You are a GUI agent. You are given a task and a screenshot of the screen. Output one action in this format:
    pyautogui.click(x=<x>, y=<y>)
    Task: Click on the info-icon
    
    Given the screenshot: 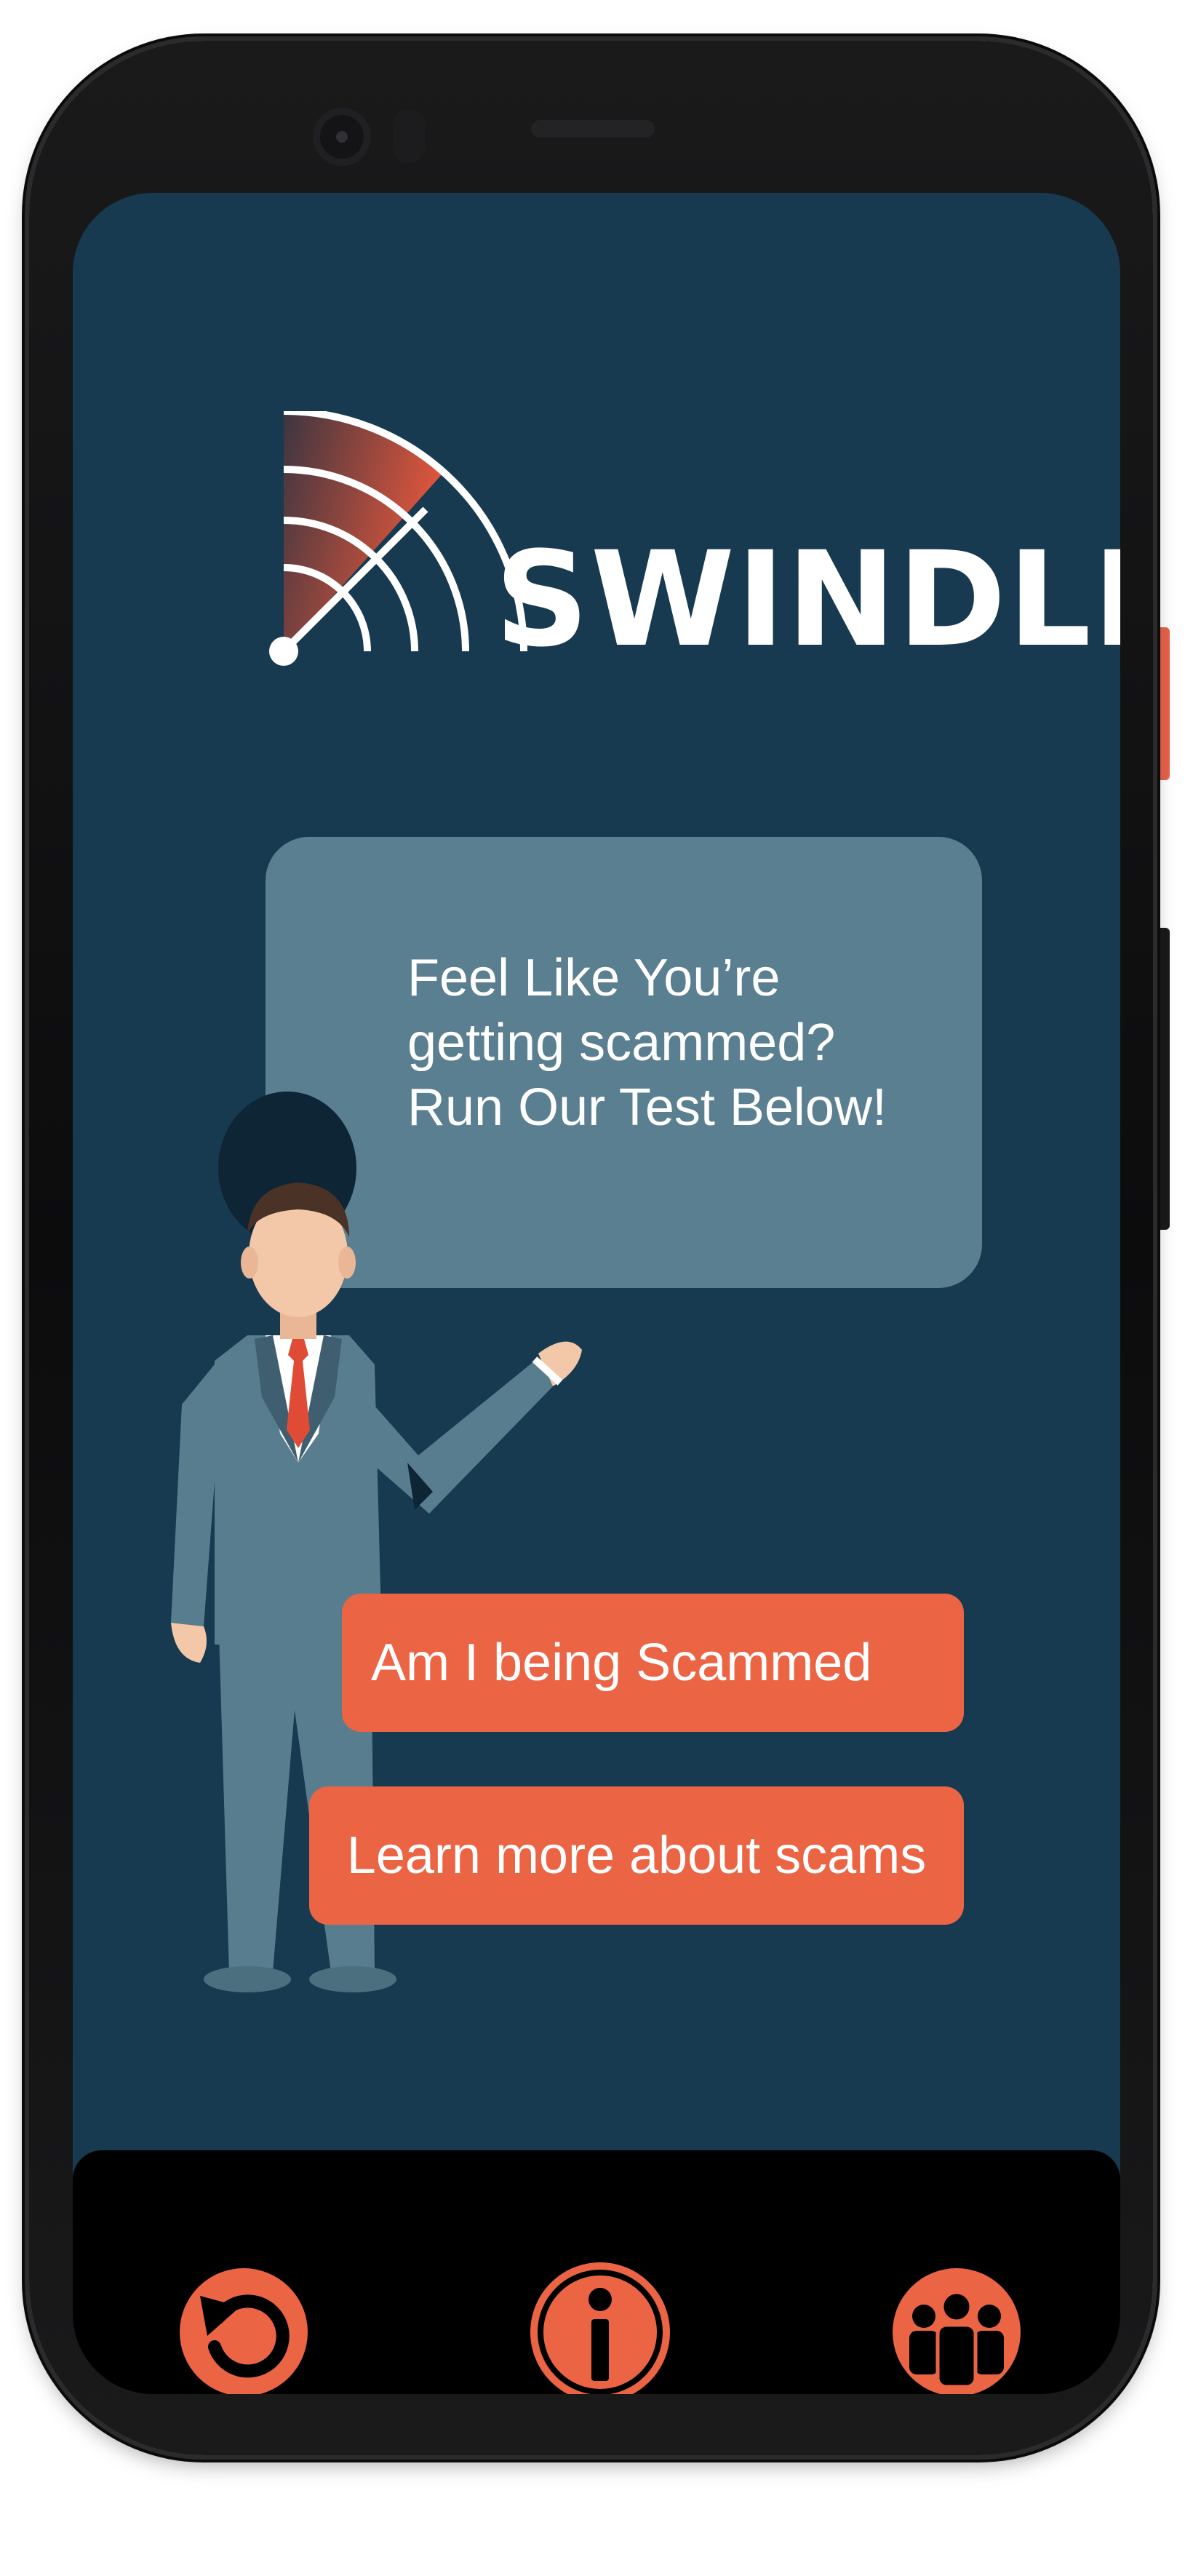 What is the action you would take?
    pyautogui.click(x=600, y=2326)
    